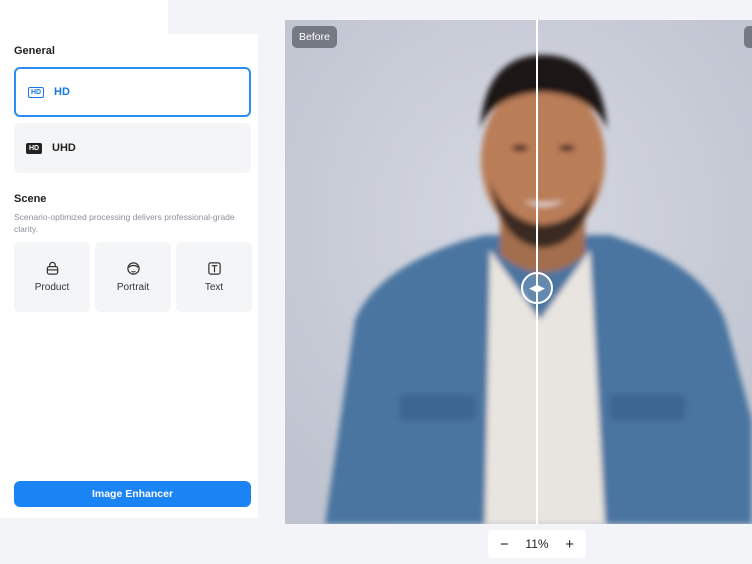  What do you see at coordinates (133, 277) in the screenshot?
I see `scene-card-portrait: Portrait` at bounding box center [133, 277].